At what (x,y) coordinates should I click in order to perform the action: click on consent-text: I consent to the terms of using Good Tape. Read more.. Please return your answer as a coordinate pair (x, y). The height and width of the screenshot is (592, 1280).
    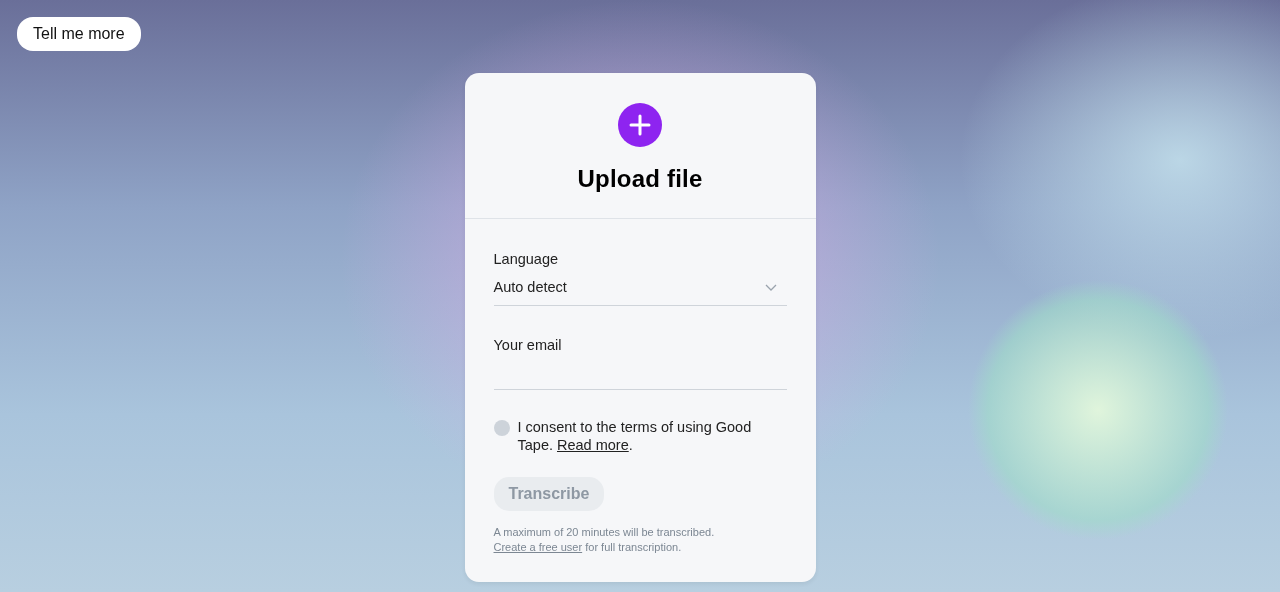
    Looking at the image, I should click on (635, 436).